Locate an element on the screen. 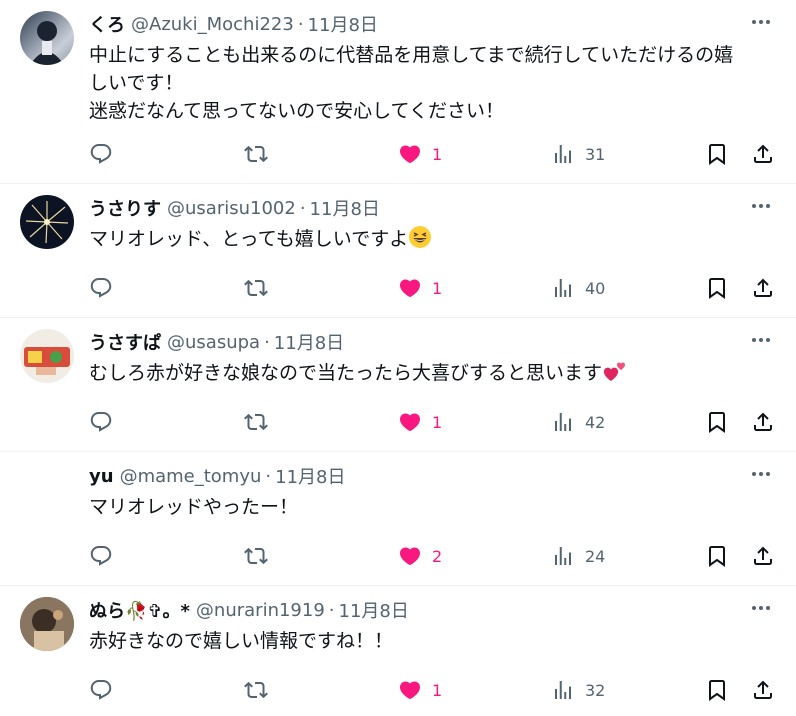 This screenshot has height=716, width=796. views-button: 42 is located at coordinates (578, 422).